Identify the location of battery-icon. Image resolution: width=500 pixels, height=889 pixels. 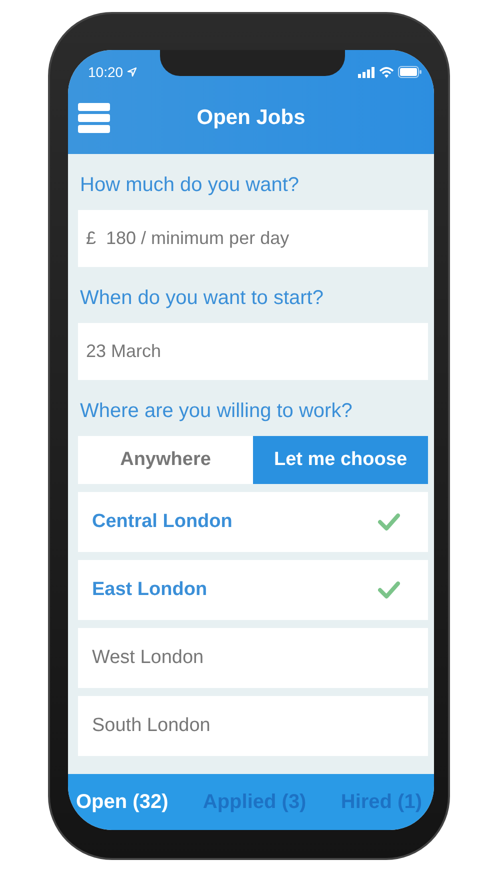
(410, 72).